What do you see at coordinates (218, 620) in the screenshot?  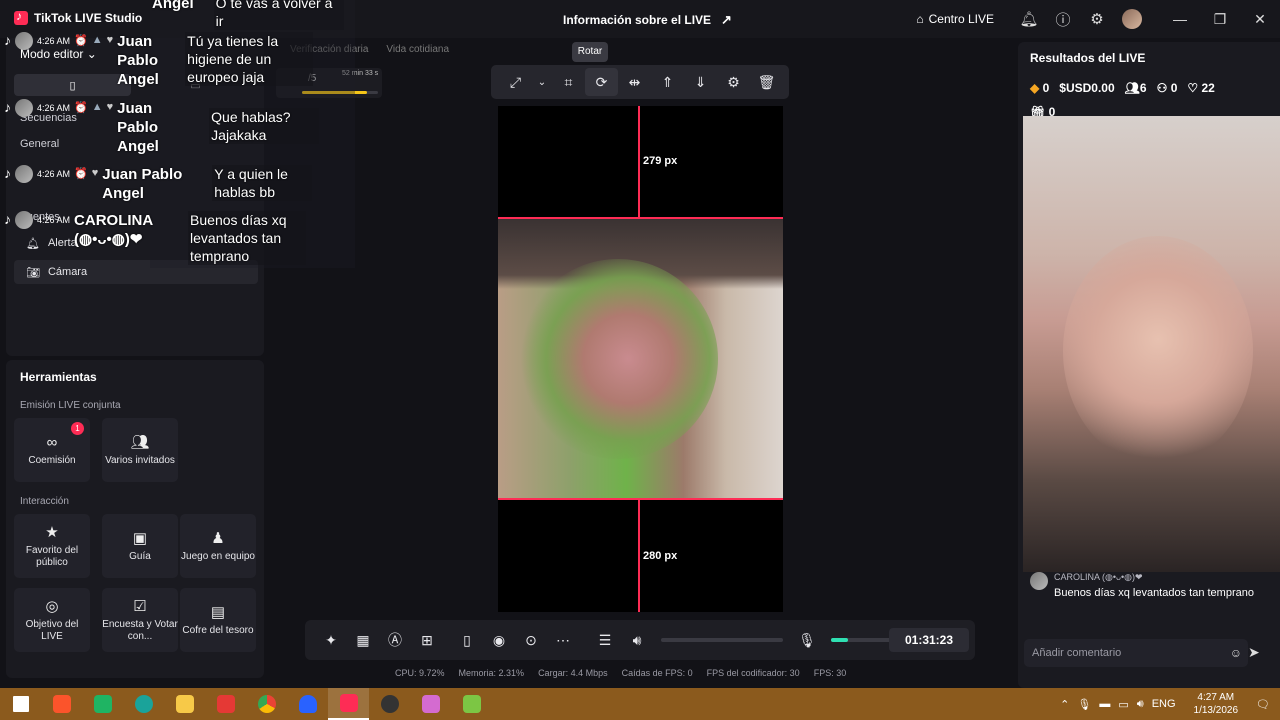 I see `tool-cofre: ▤ Cofre del tesoro` at bounding box center [218, 620].